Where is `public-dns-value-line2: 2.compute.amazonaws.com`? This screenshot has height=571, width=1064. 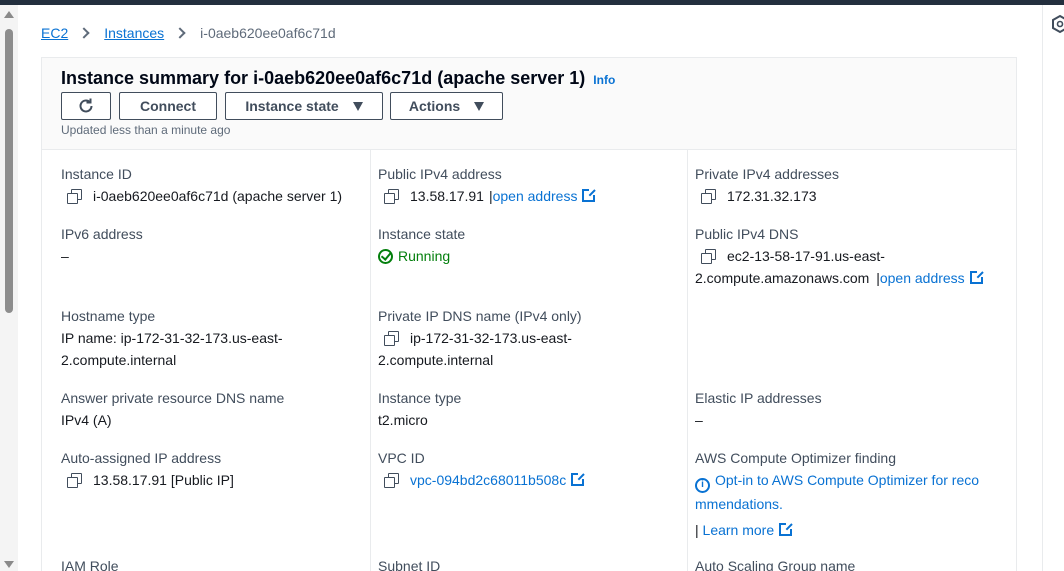
public-dns-value-line2: 2.compute.amazonaws.com is located at coordinates (782, 278).